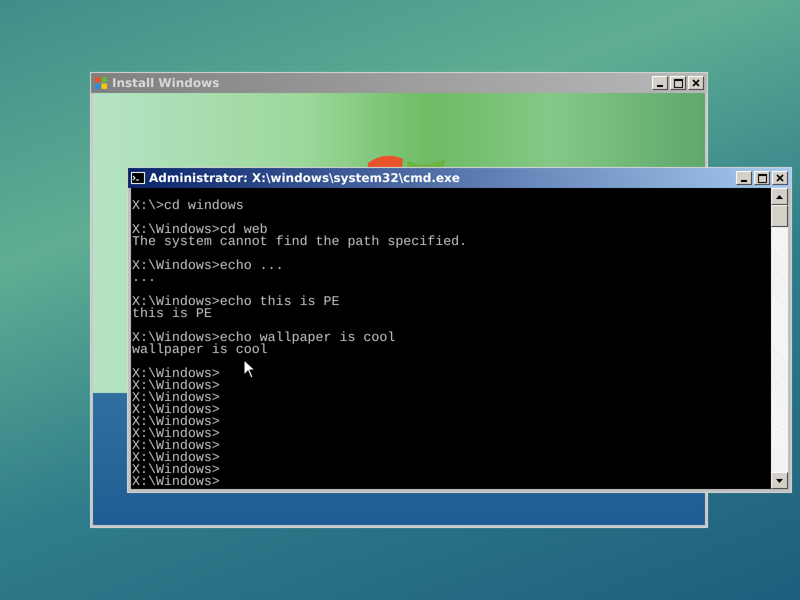 This screenshot has width=800, height=600. I want to click on scroll-down-button, so click(779, 480).